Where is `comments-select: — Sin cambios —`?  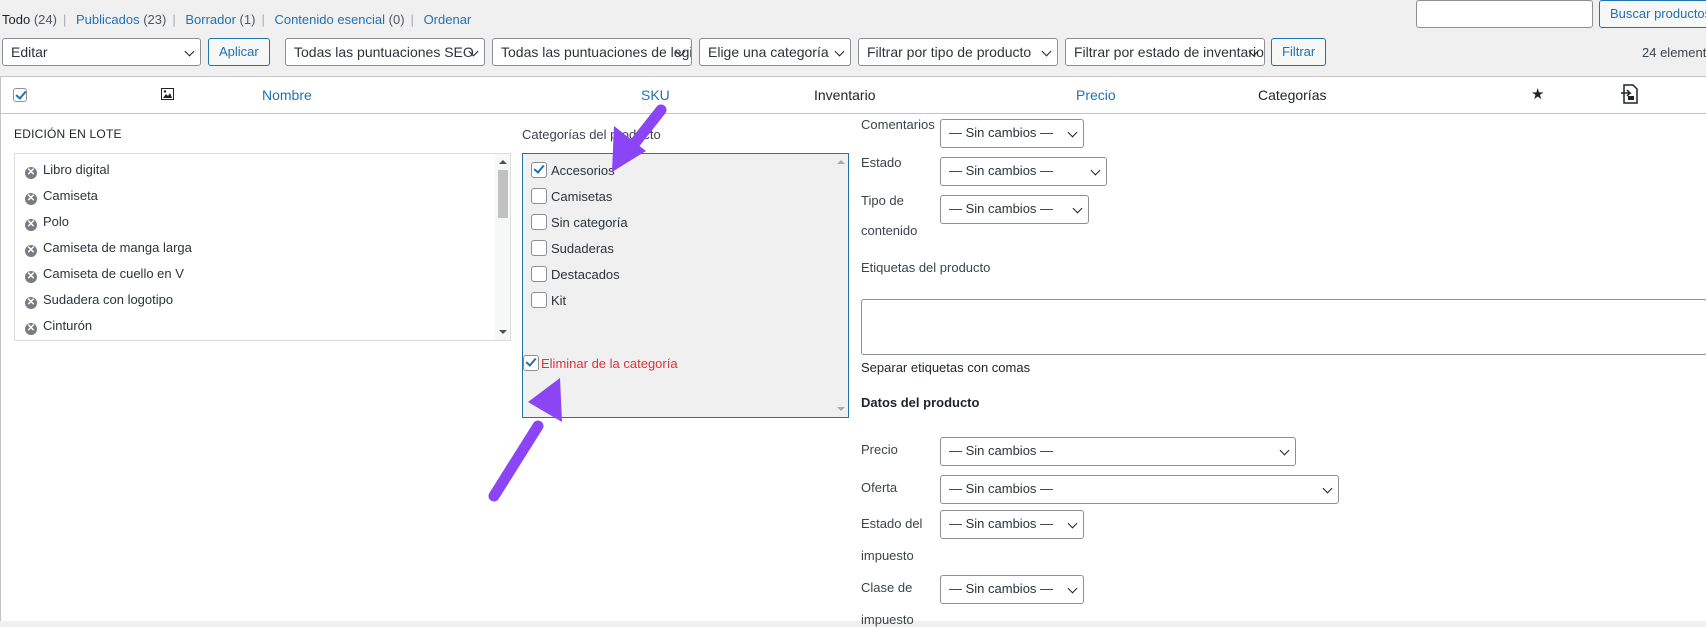
comments-select: — Sin cambios — is located at coordinates (1012, 133).